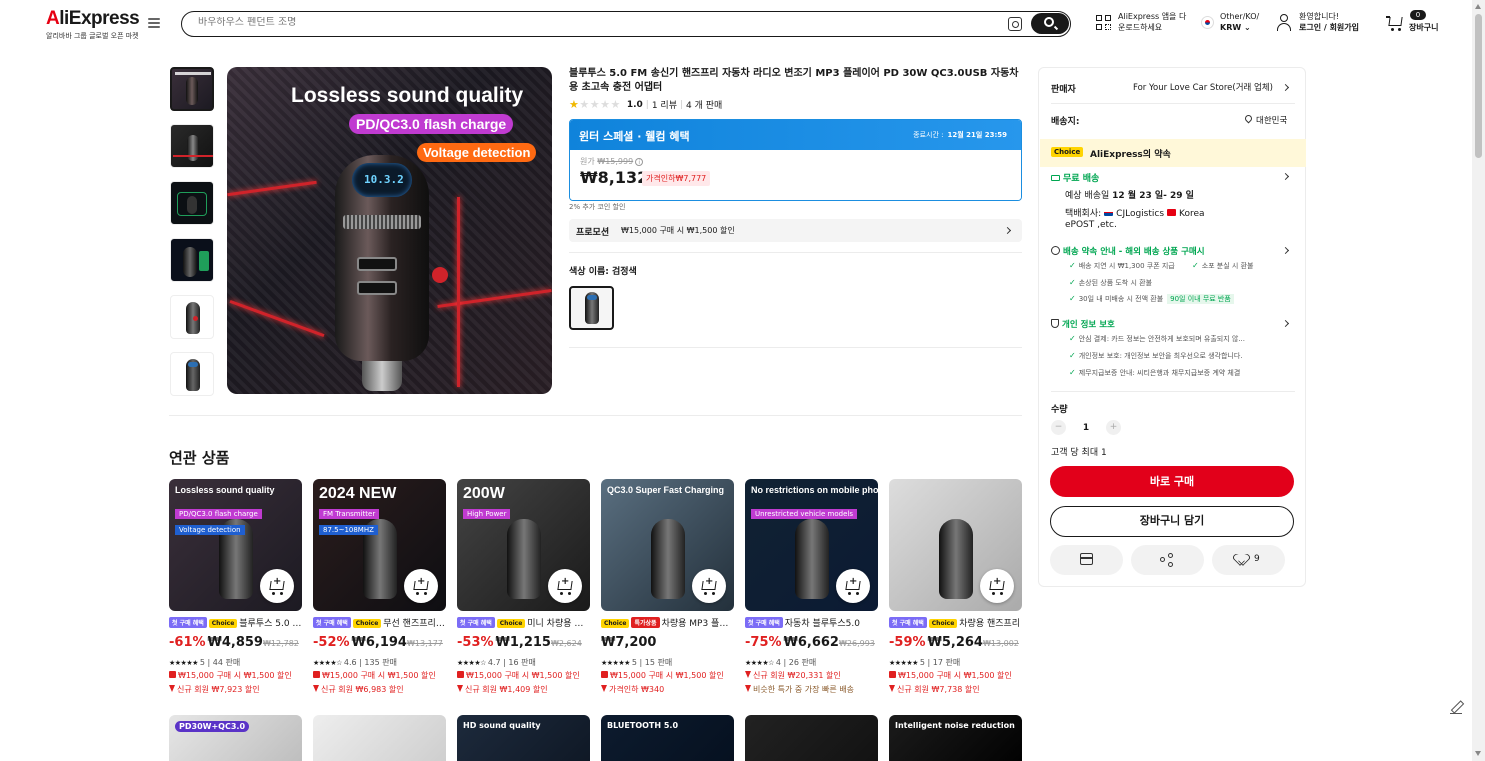  I want to click on related-product-image: HD sound quality, so click(523, 738).